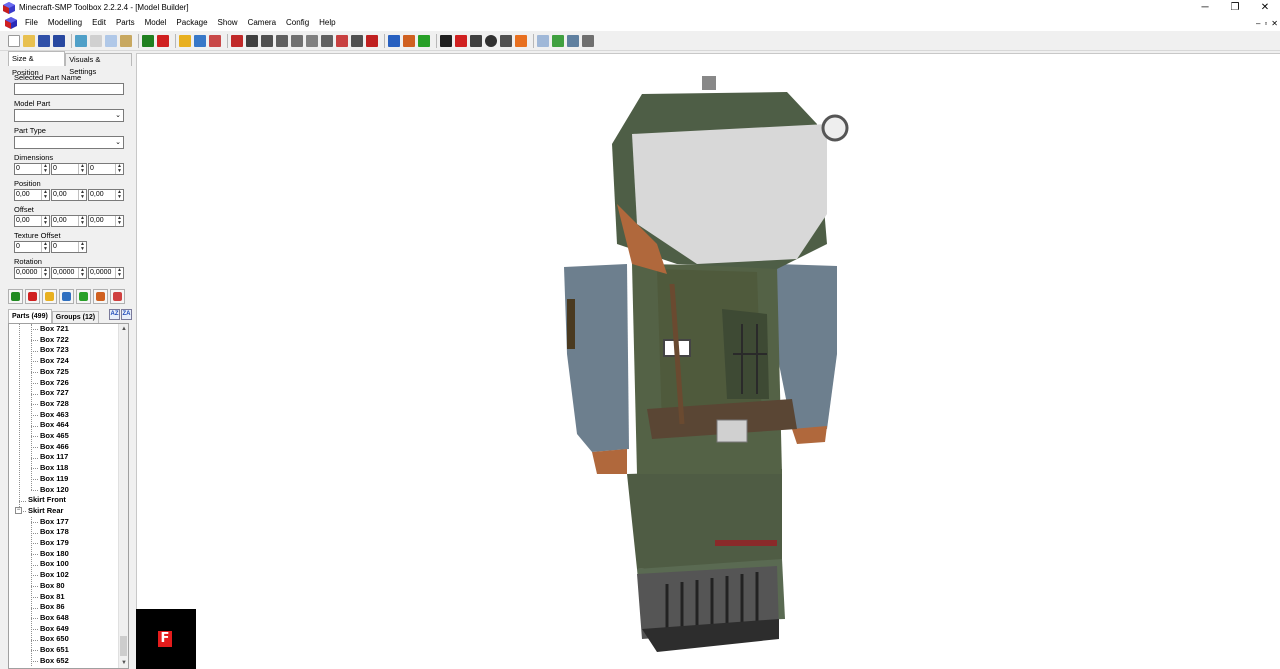 This screenshot has height=669, width=1280. Describe the element at coordinates (125, 23) in the screenshot. I see `menu-parts: Parts` at that location.